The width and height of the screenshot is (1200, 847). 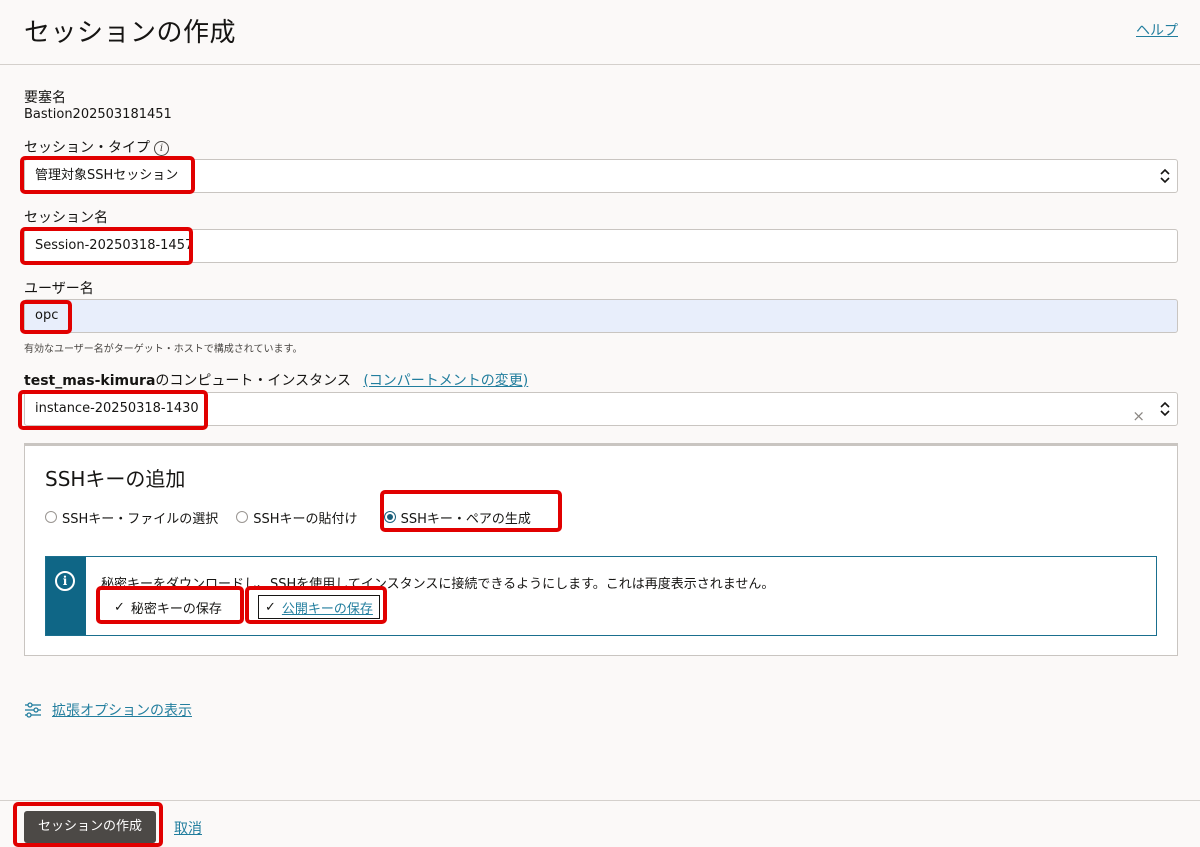 What do you see at coordinates (253, 381) in the screenshot?
I see `instance-label-text: のコンピュート・インスタンス` at bounding box center [253, 381].